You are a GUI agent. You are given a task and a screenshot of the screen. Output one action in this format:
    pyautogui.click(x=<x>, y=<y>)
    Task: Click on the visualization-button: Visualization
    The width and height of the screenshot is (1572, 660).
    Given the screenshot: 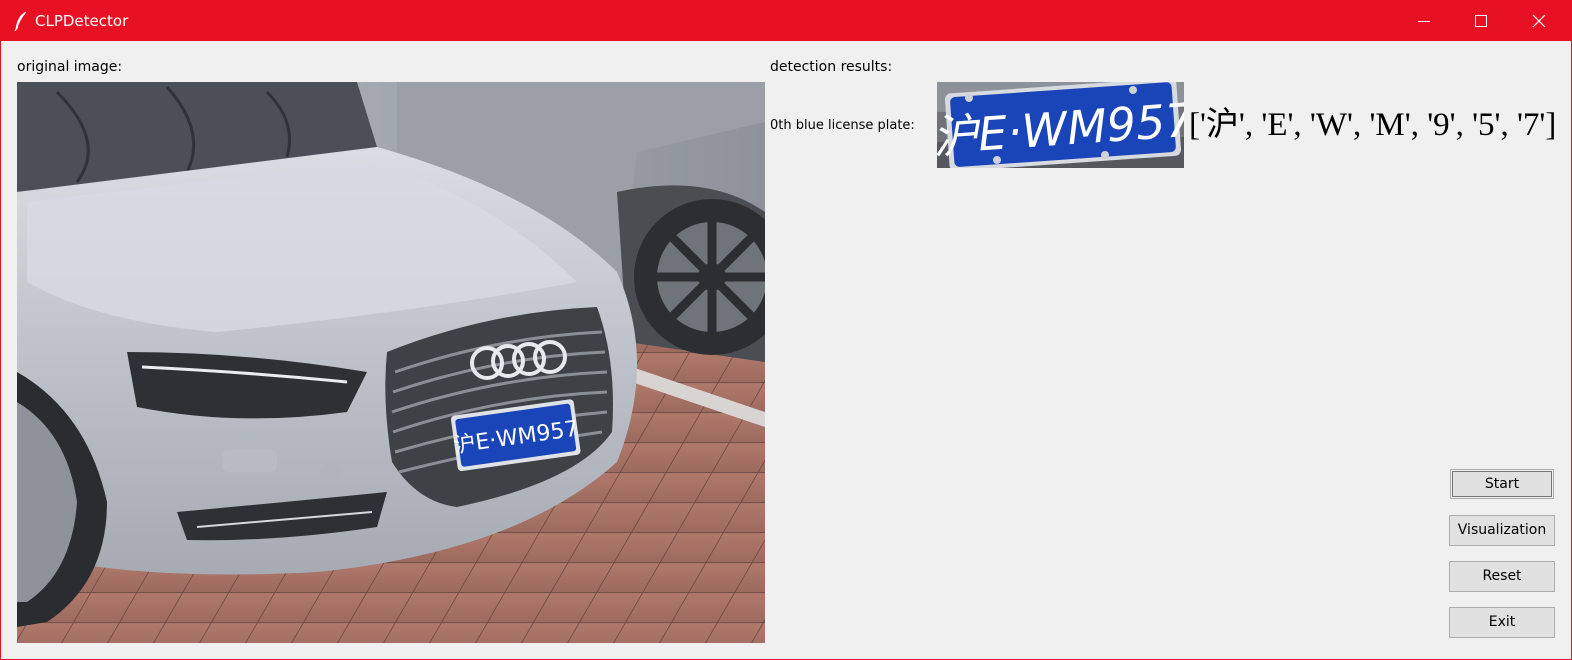 What is the action you would take?
    pyautogui.click(x=1502, y=530)
    